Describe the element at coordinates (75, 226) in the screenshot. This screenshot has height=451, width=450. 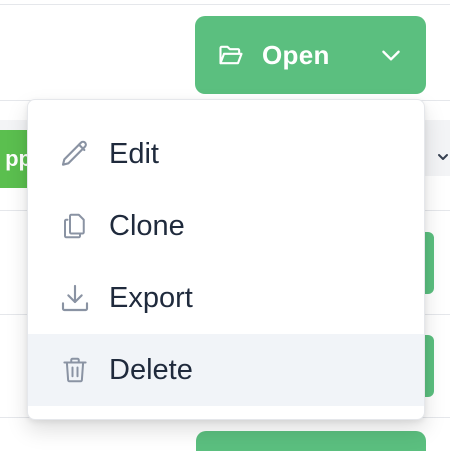
I see `copy-icon` at that location.